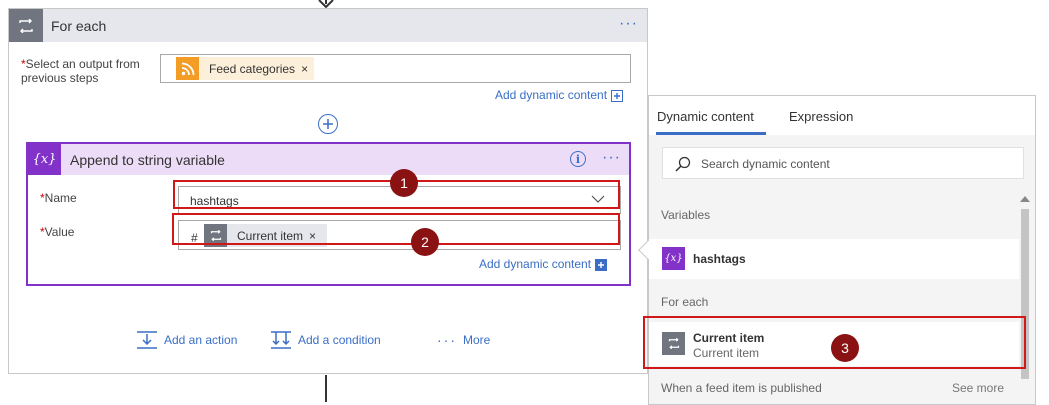 Image resolution: width=1049 pixels, height=405 pixels. I want to click on name-label: *Name, so click(58, 198).